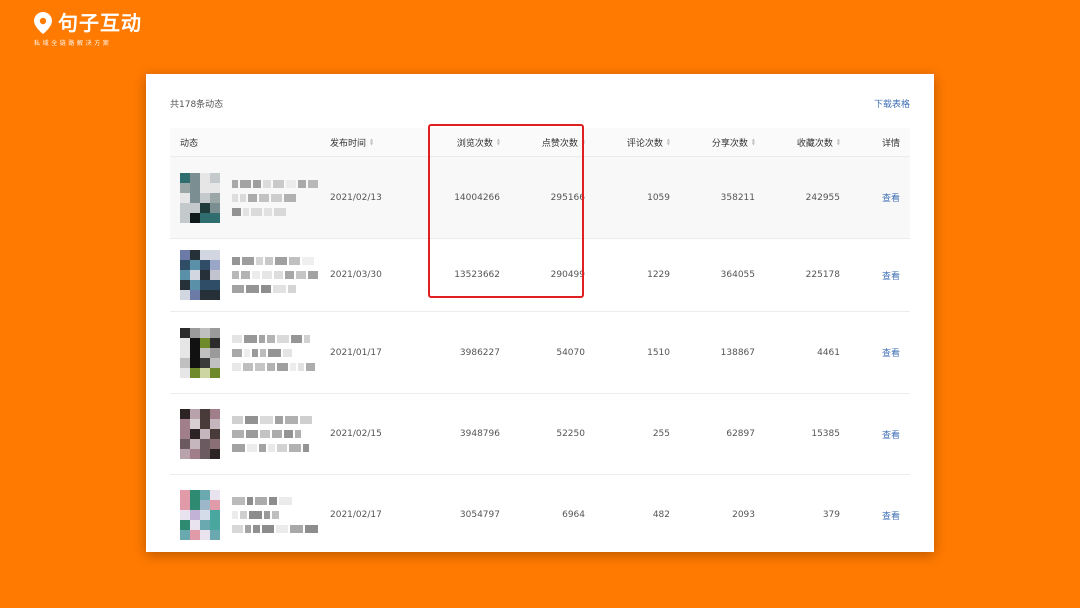  I want to click on cell-favorites: 225178, so click(822, 275).